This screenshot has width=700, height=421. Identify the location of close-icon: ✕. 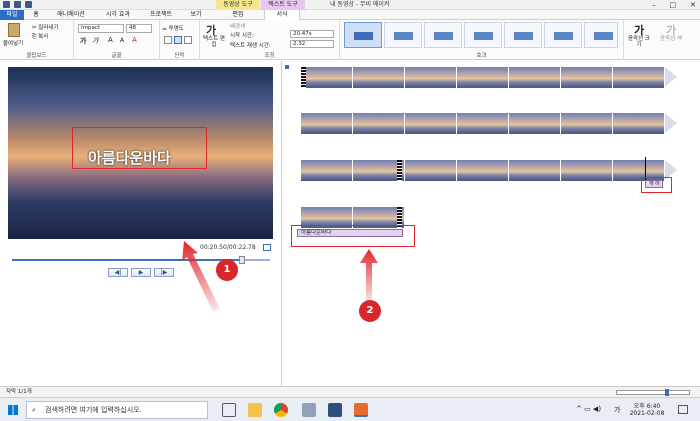
(693, 5).